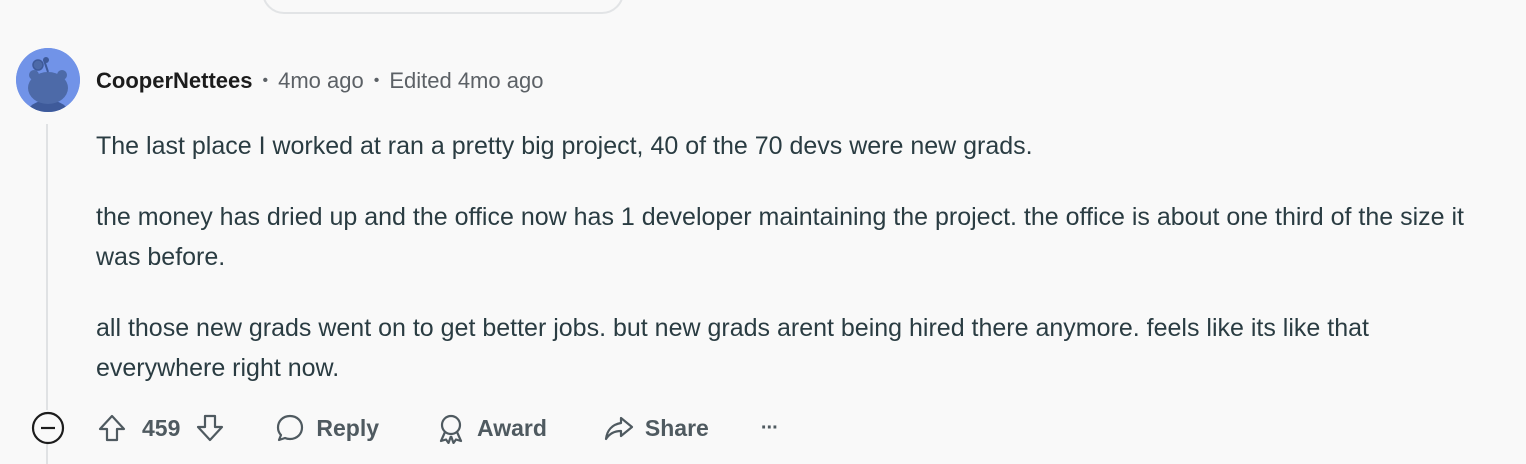  I want to click on post-time: 4mo ago, so click(321, 80).